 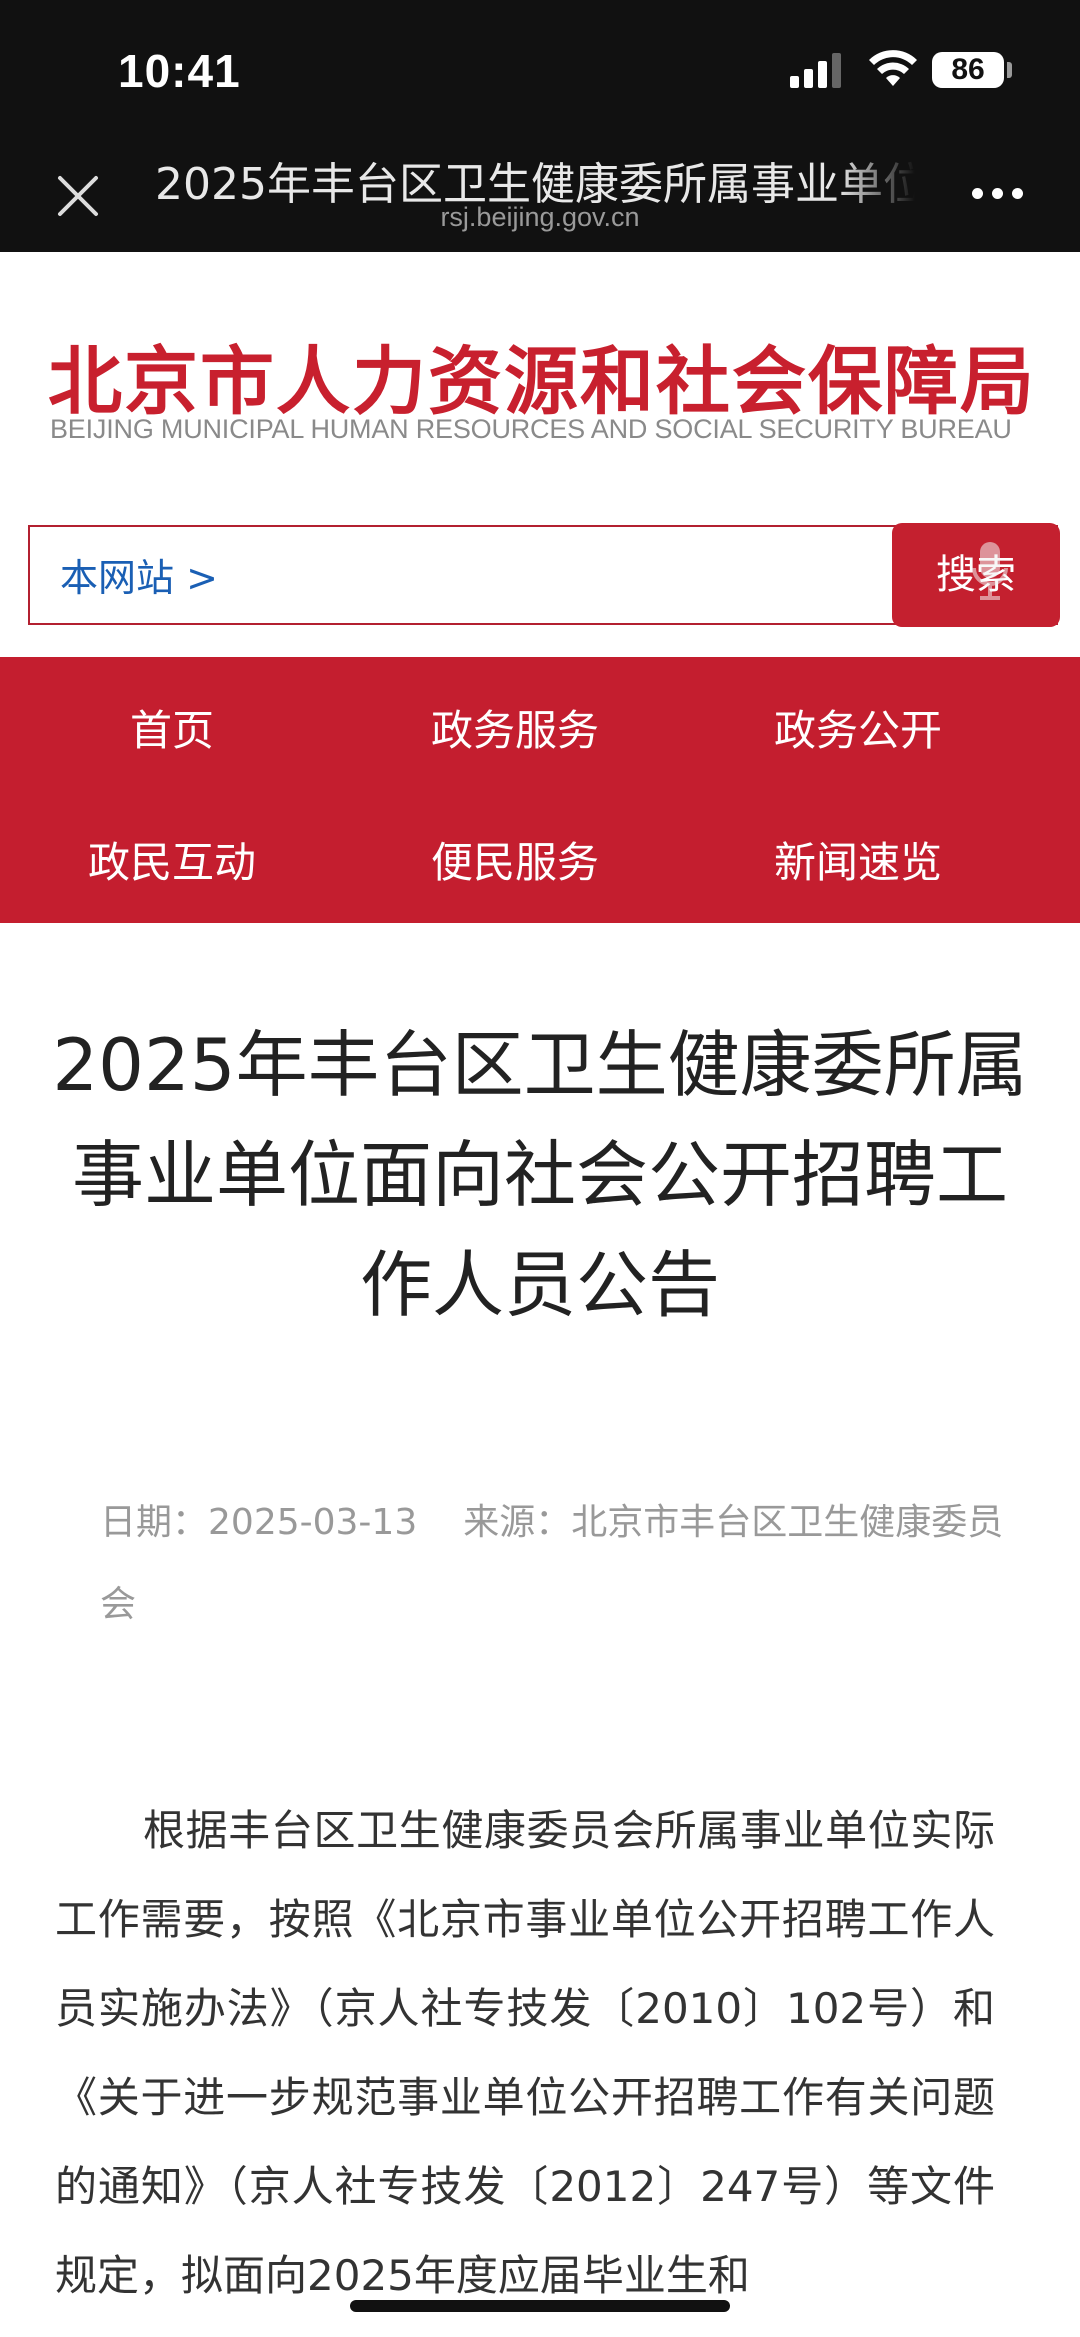 What do you see at coordinates (858, 859) in the screenshot?
I see `nav-item-news: 新闻速览` at bounding box center [858, 859].